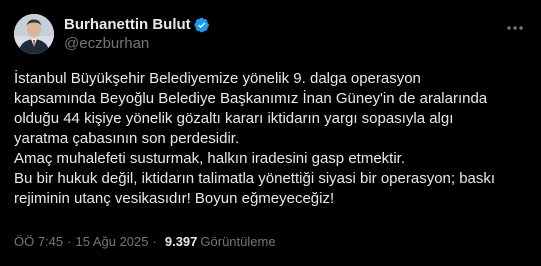  I want to click on author-handle: @eczburhan, so click(137, 43).